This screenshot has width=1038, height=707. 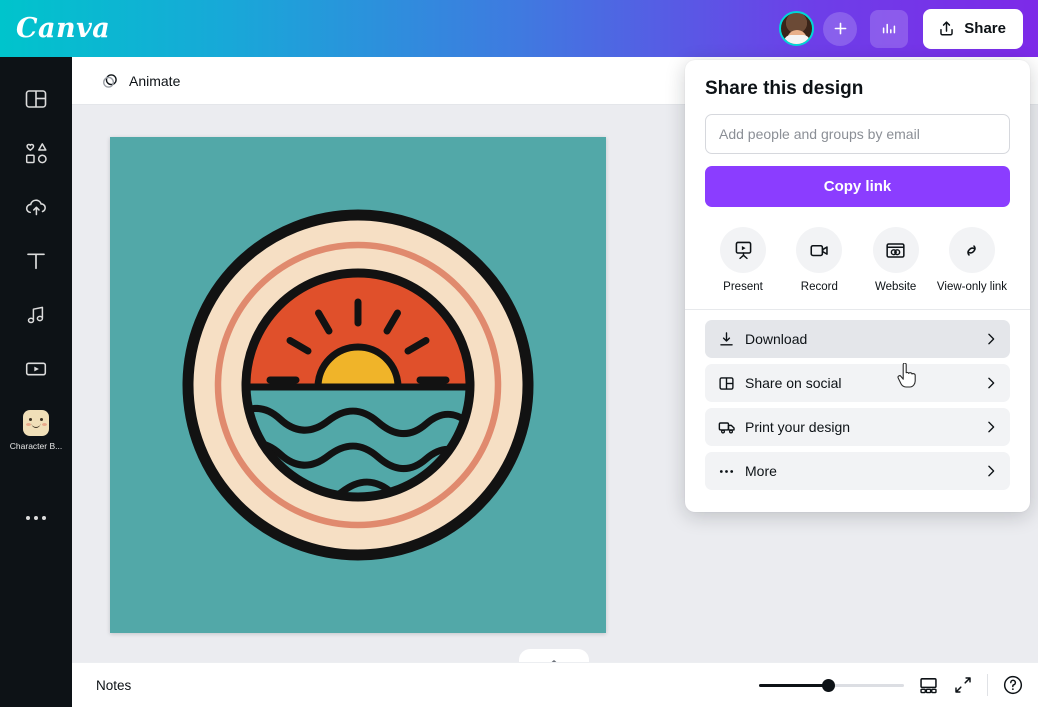 I want to click on help-circle-icon, so click(x=1013, y=685).